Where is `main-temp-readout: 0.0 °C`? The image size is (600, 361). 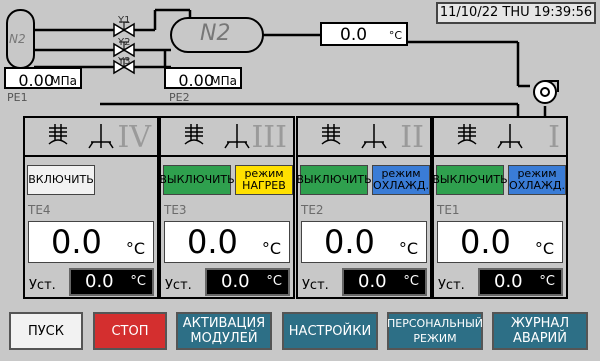 main-temp-readout: 0.0 °C is located at coordinates (364, 34).